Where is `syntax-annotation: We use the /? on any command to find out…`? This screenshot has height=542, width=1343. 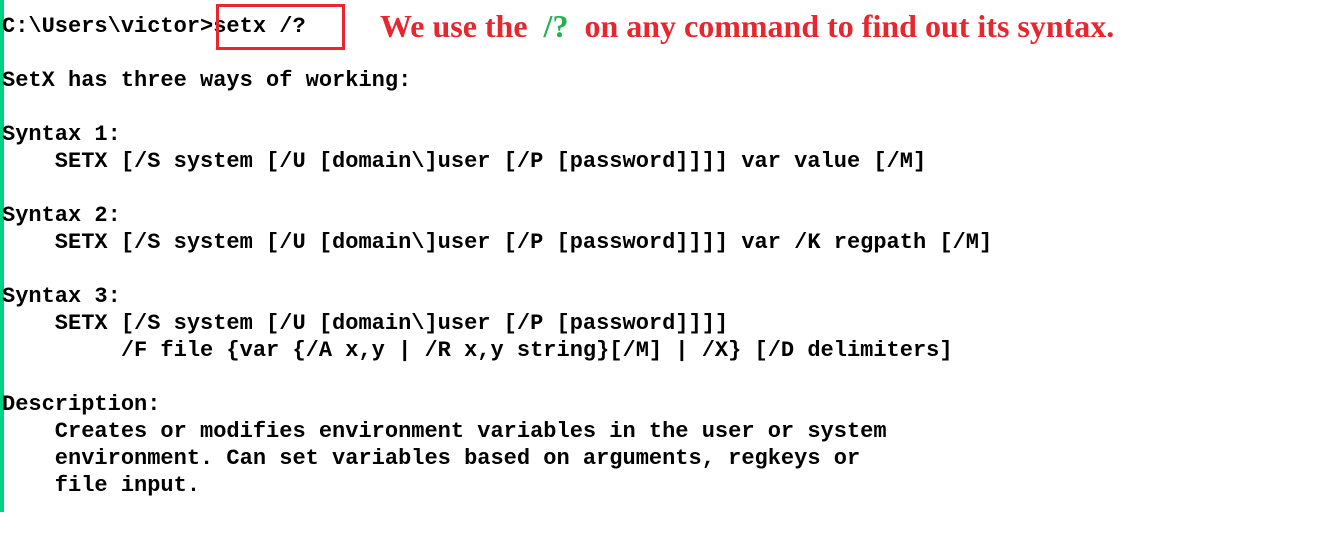
syntax-annotation: We use the /? on any command to find out… is located at coordinates (747, 26).